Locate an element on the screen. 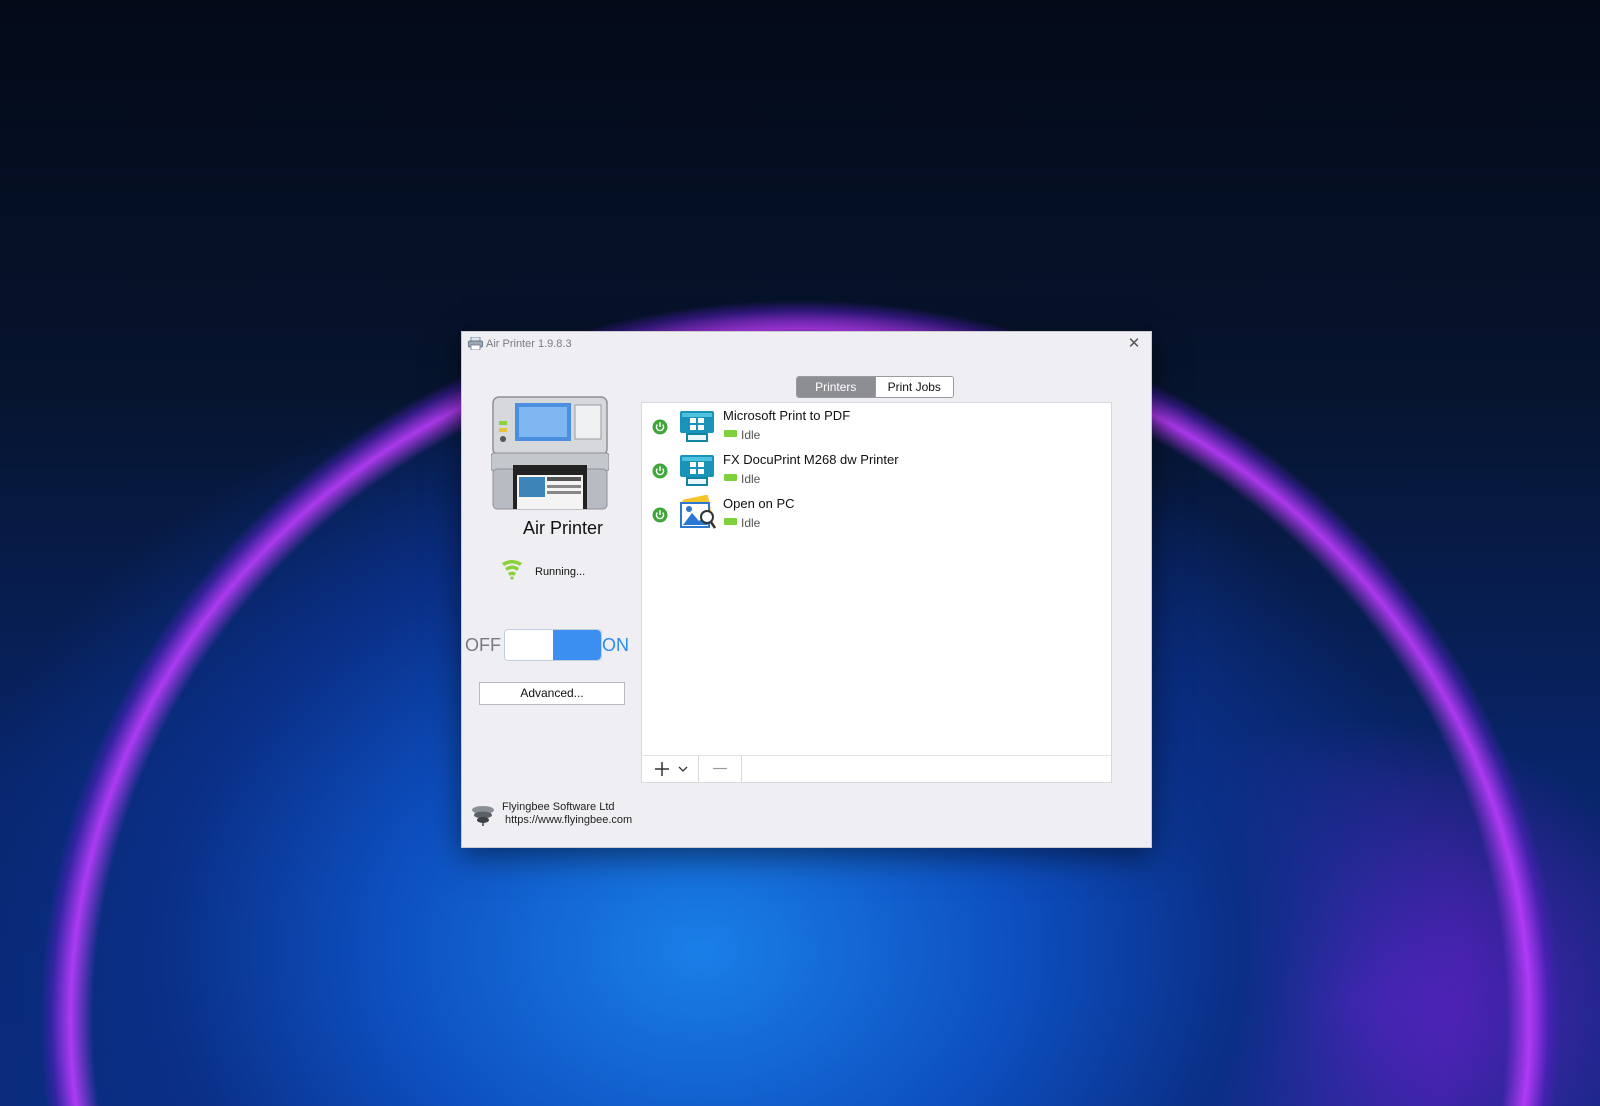 The width and height of the screenshot is (1600, 1106). close-icon: ✕ is located at coordinates (1134, 343).